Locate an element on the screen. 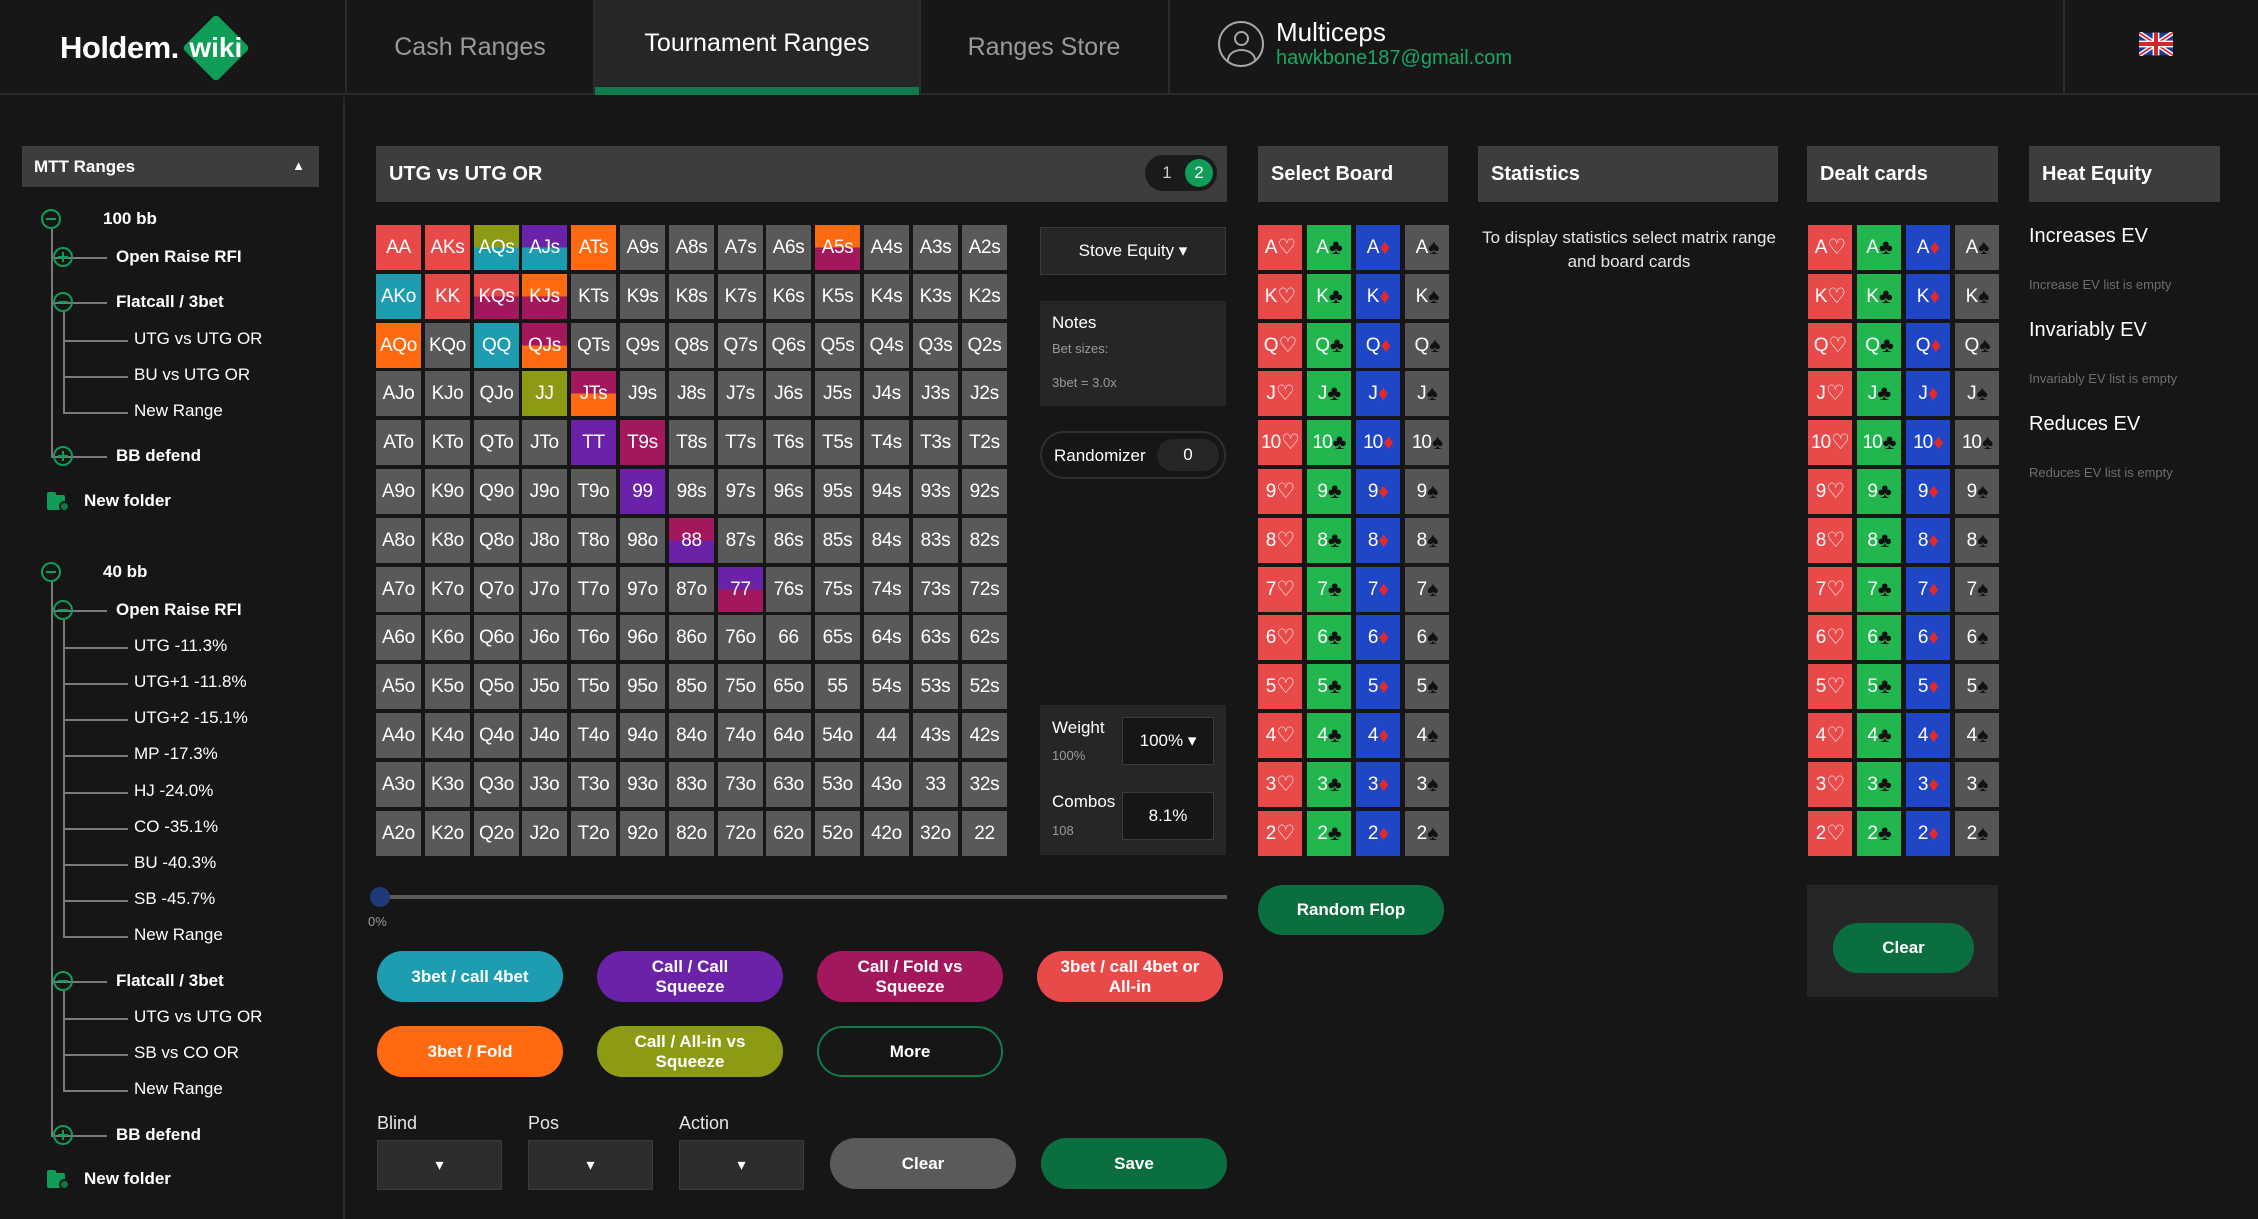 This screenshot has height=1219, width=2258. board-card: 10 ♡ is located at coordinates (1280, 442).